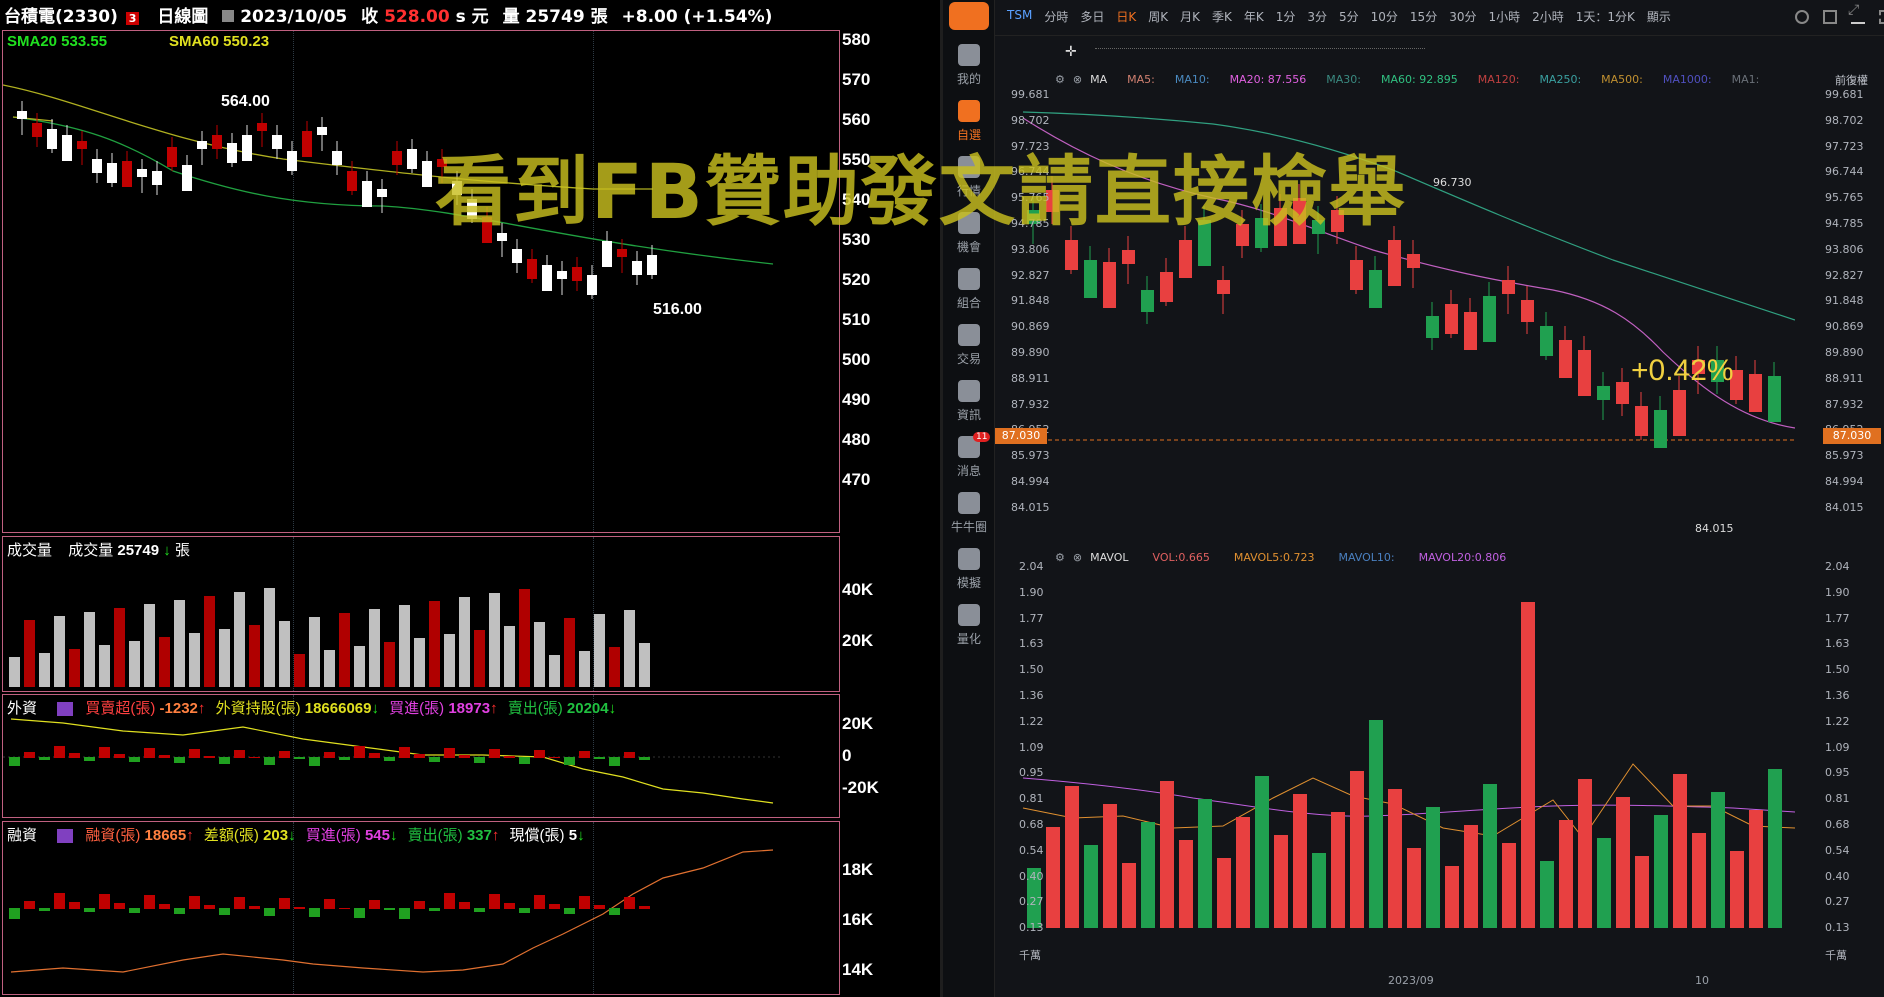 This screenshot has width=1884, height=997. What do you see at coordinates (1837, 592) in the screenshot?
I see `volume-axis-tick: 1.90` at bounding box center [1837, 592].